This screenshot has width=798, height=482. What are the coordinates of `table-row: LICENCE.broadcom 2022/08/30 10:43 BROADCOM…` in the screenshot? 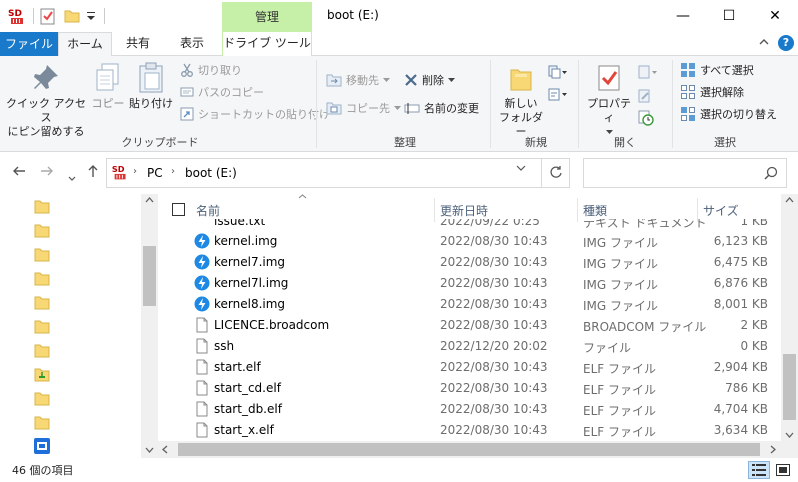 It's located at (469, 324).